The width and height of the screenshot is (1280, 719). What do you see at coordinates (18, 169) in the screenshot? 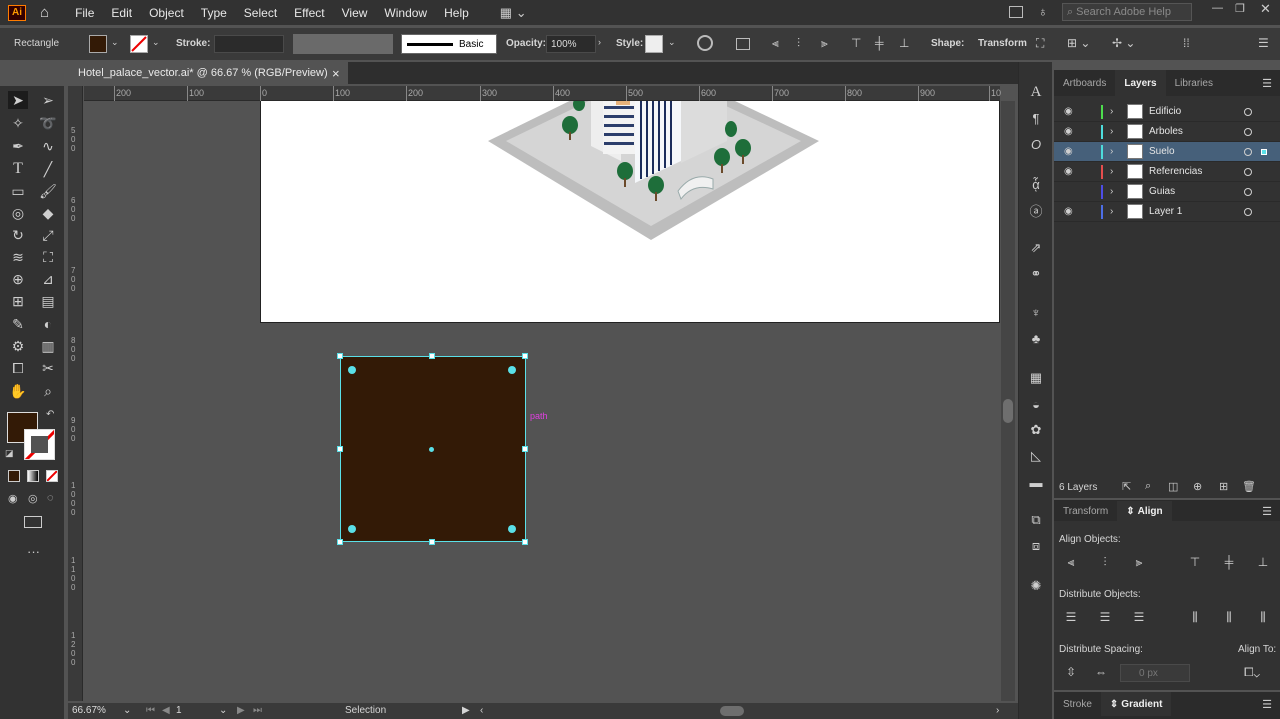
I see `type-tool-icon: T` at bounding box center [18, 169].